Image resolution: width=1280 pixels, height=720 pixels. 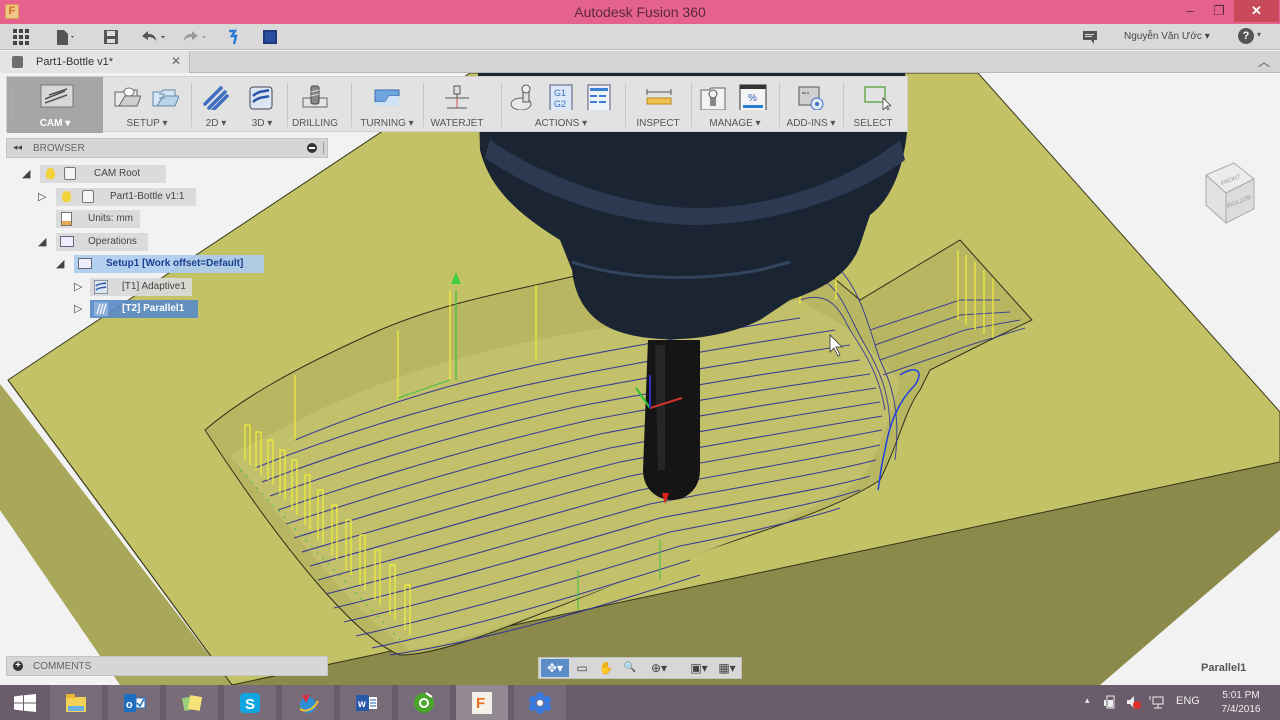 What do you see at coordinates (387, 97) in the screenshot?
I see `turning-icon` at bounding box center [387, 97].